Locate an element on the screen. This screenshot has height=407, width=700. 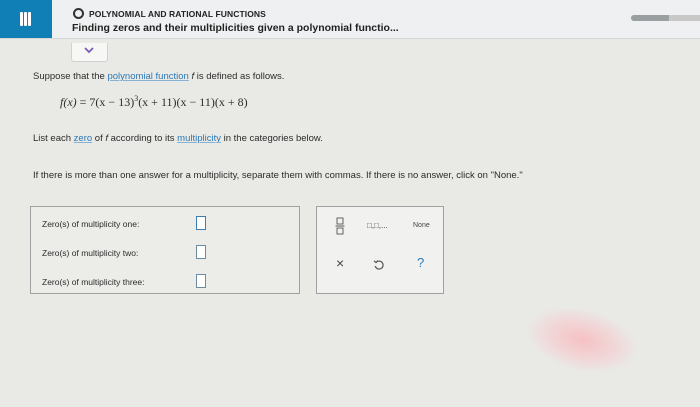
chevron-down-icon is located at coordinates (89, 50).